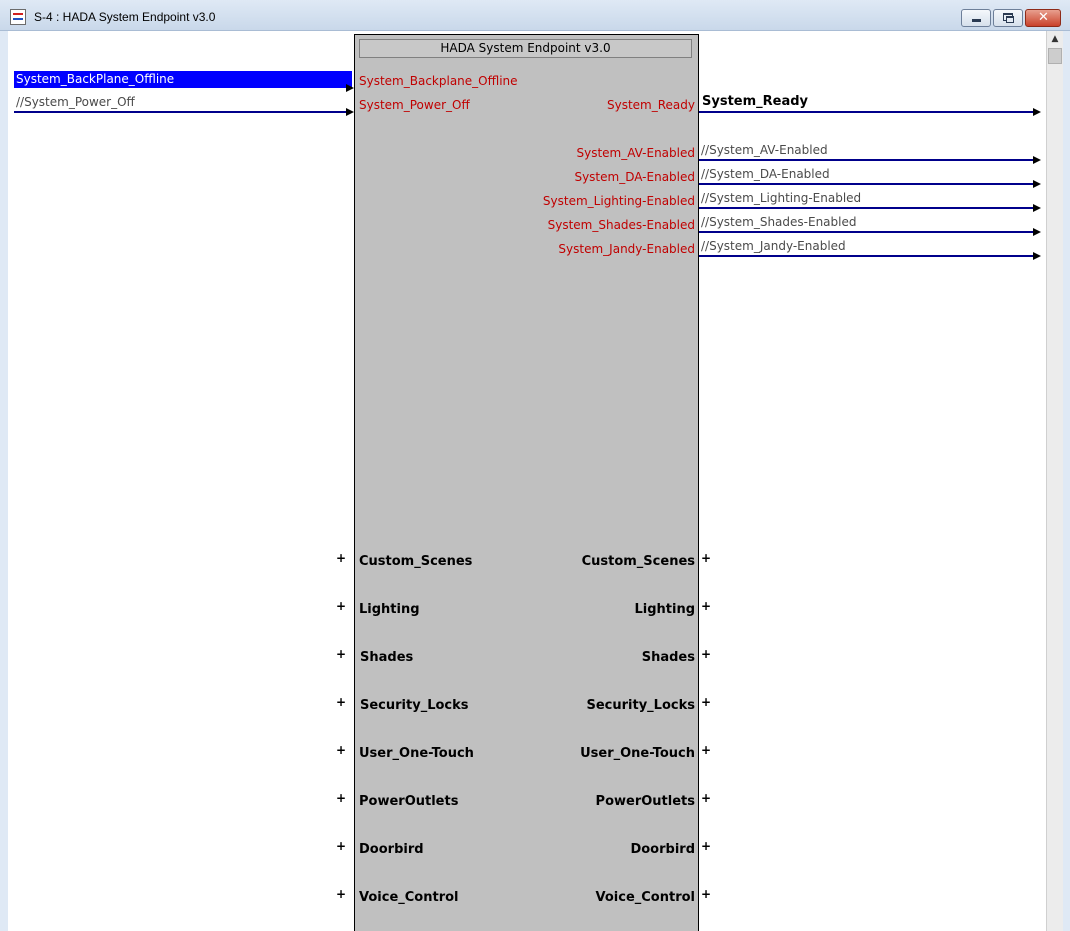 This screenshot has height=931, width=1070. I want to click on port-out-jandy-enabled: System_Jandy-Enabled, so click(626, 249).